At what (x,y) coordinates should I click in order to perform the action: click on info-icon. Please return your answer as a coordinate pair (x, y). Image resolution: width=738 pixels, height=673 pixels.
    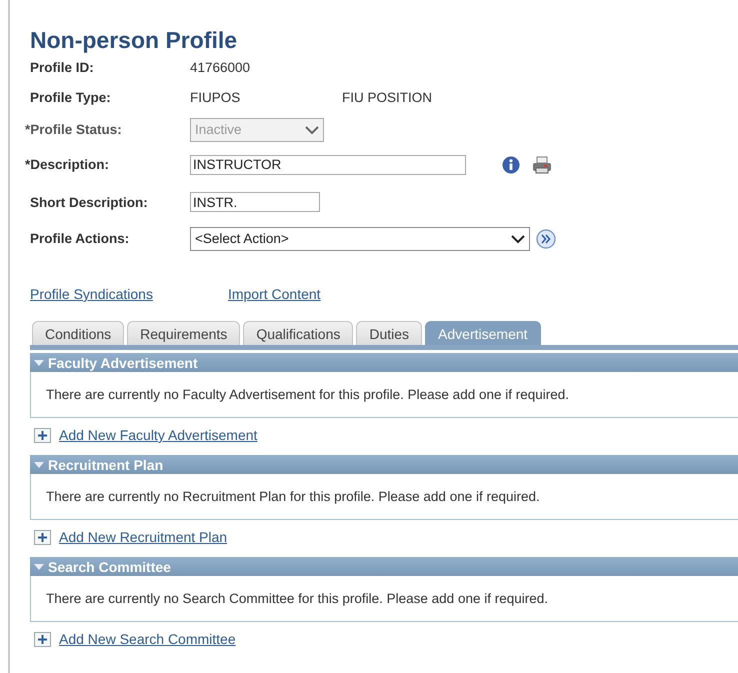
    Looking at the image, I should click on (511, 165).